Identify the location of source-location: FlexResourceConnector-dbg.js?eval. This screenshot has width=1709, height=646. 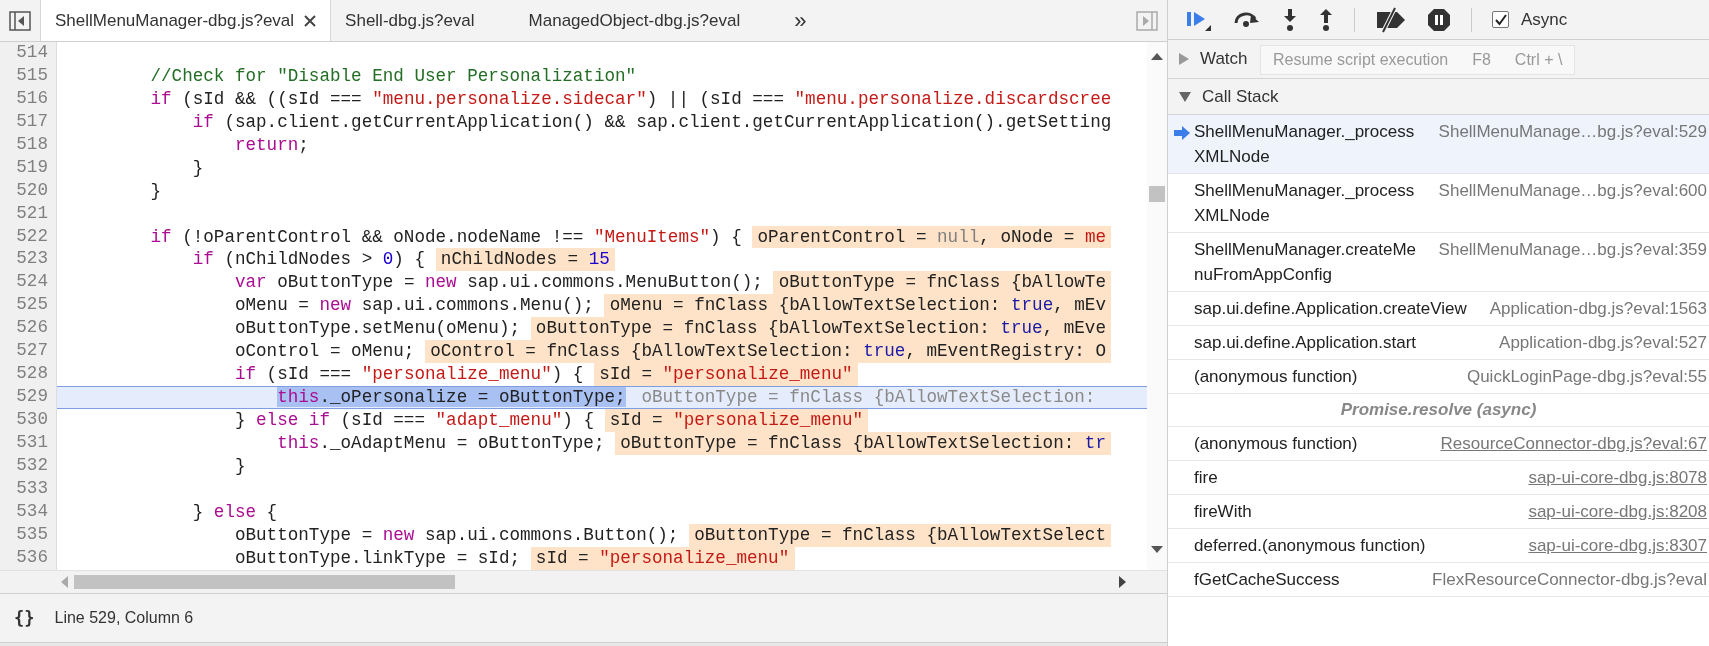
(1570, 580).